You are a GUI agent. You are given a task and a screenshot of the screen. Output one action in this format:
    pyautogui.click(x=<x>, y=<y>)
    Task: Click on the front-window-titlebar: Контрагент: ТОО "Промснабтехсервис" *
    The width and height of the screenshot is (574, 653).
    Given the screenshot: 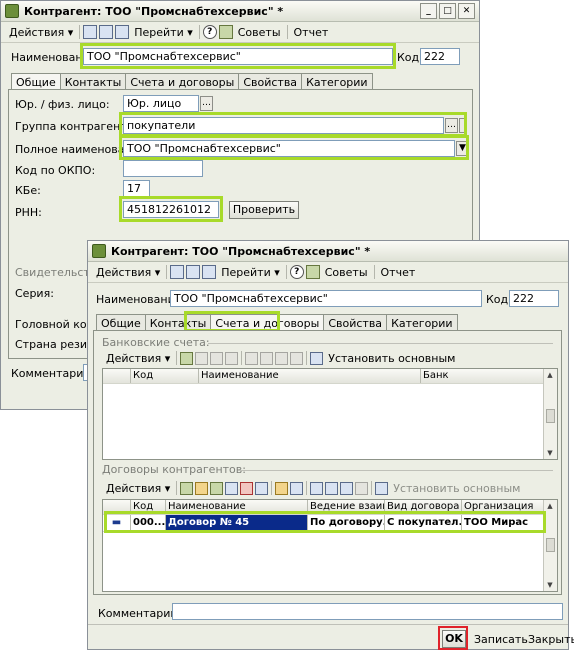 What is the action you would take?
    pyautogui.click(x=328, y=251)
    